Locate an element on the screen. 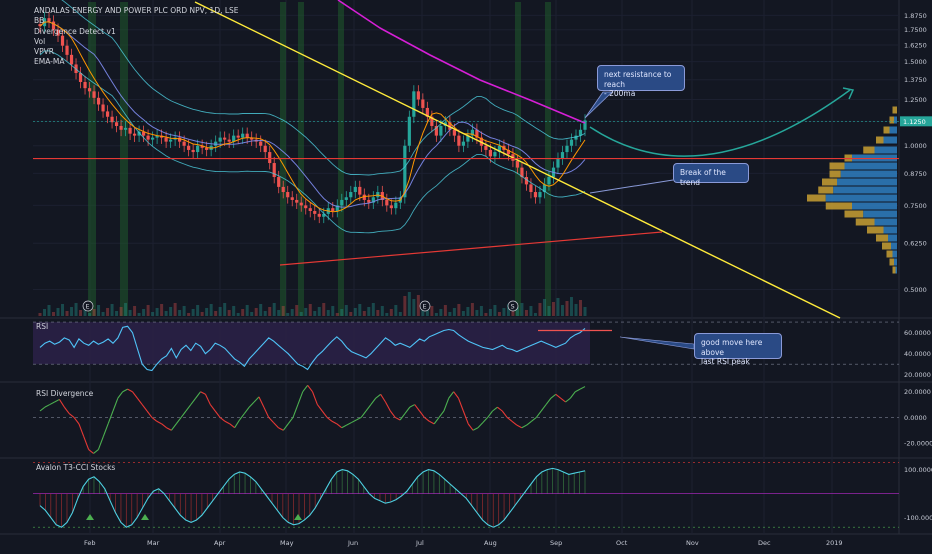  callout-rsi-peak: good move here above last RSI peak is located at coordinates (738, 349).